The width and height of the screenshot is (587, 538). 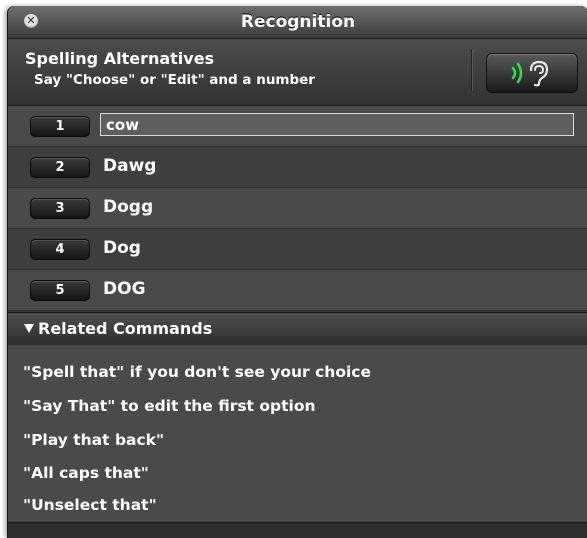 What do you see at coordinates (124, 289) in the screenshot?
I see `alternative-text: DOG` at bounding box center [124, 289].